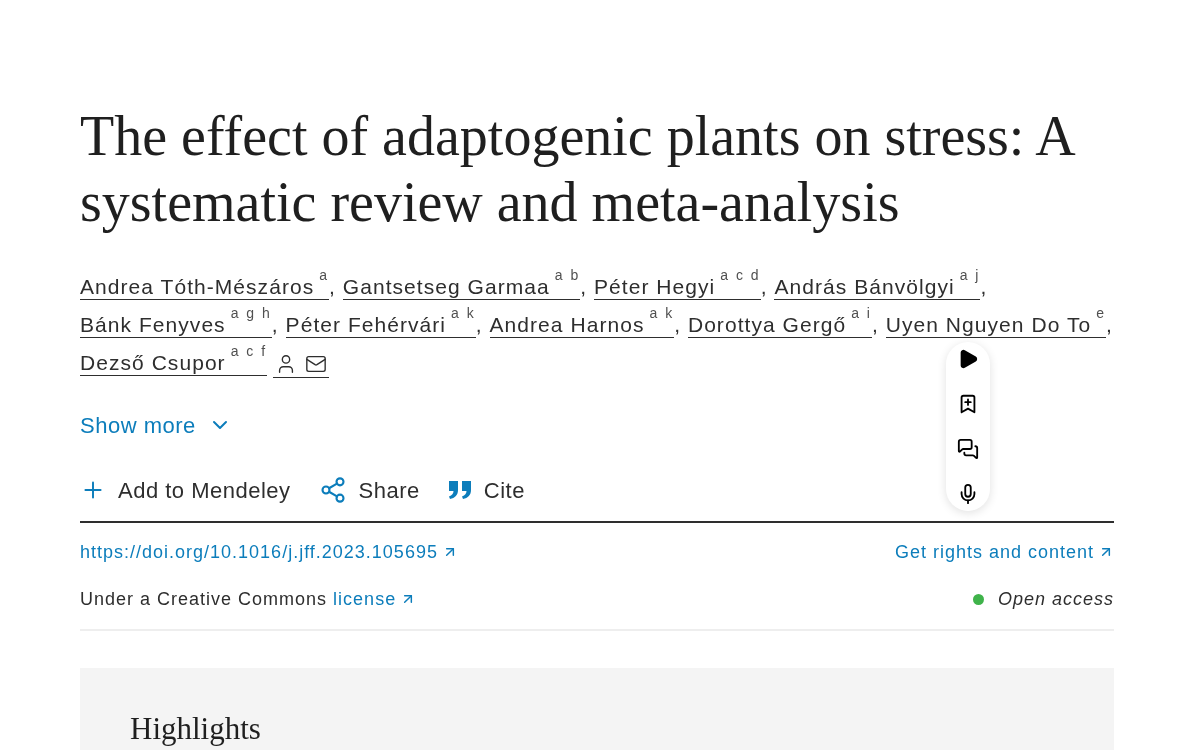 The height and width of the screenshot is (750, 1200). I want to click on comments-tool-button, so click(968, 449).